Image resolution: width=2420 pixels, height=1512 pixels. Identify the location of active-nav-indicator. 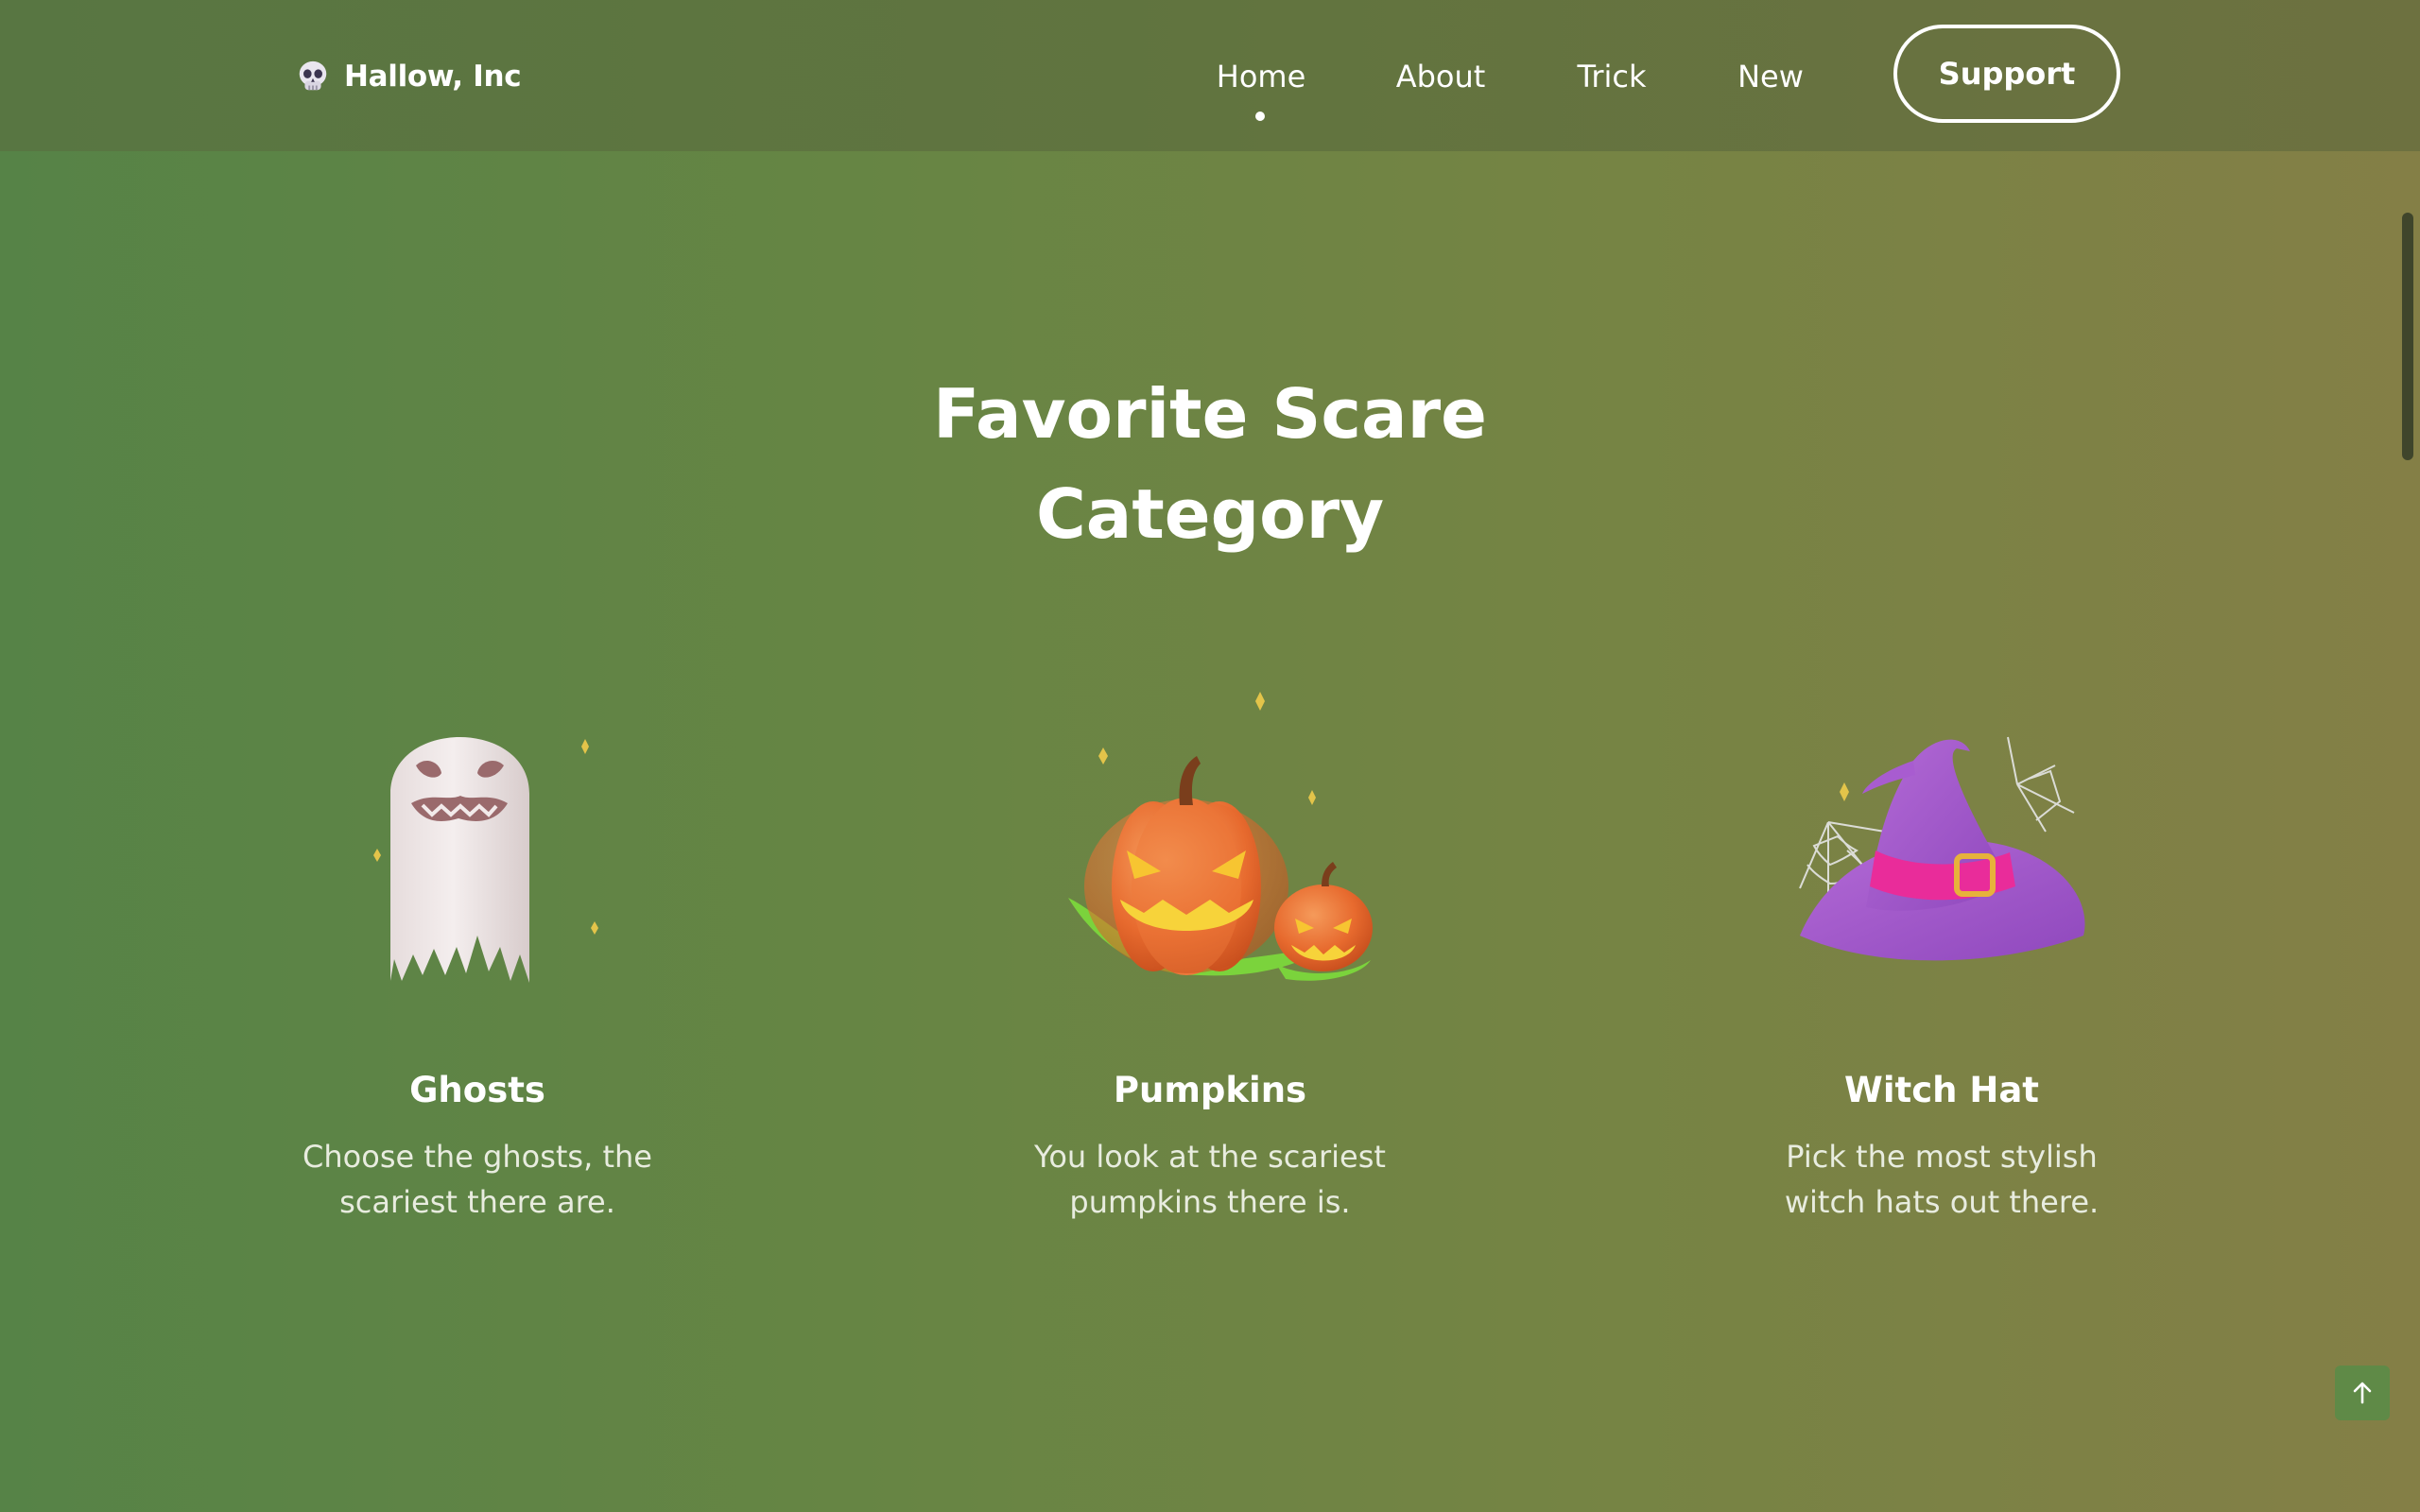
(1260, 116).